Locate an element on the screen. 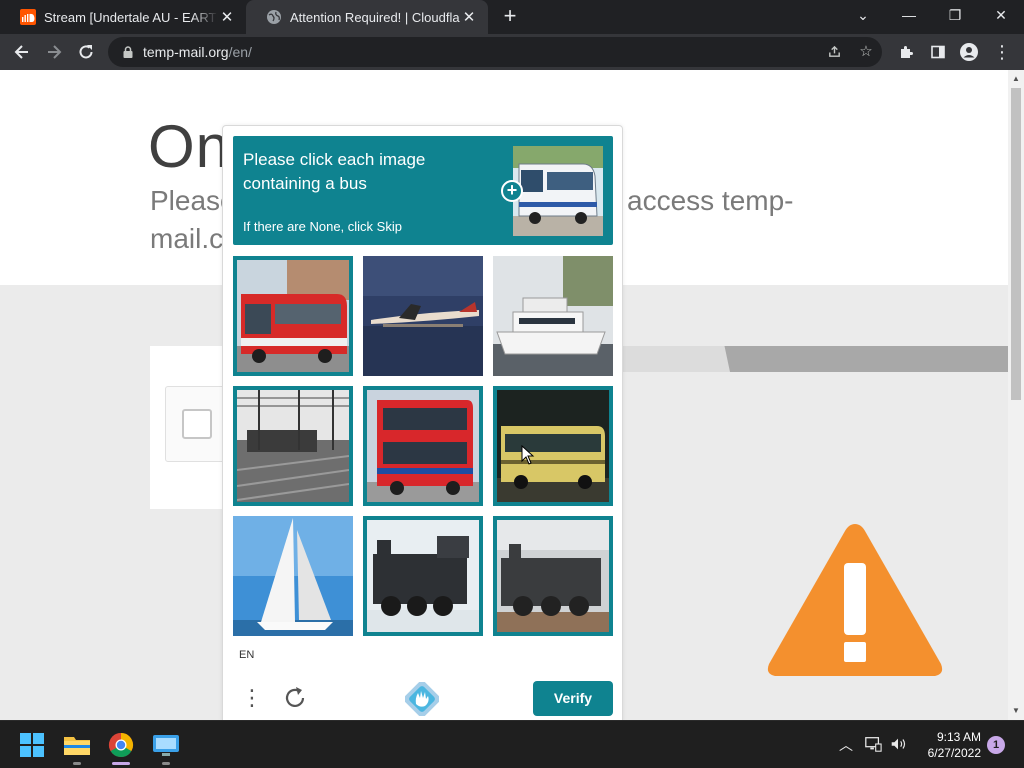 The width and height of the screenshot is (1024, 768). browser-toolbar: temp-mail.org/en/ ☆ ⋮ is located at coordinates (512, 52).